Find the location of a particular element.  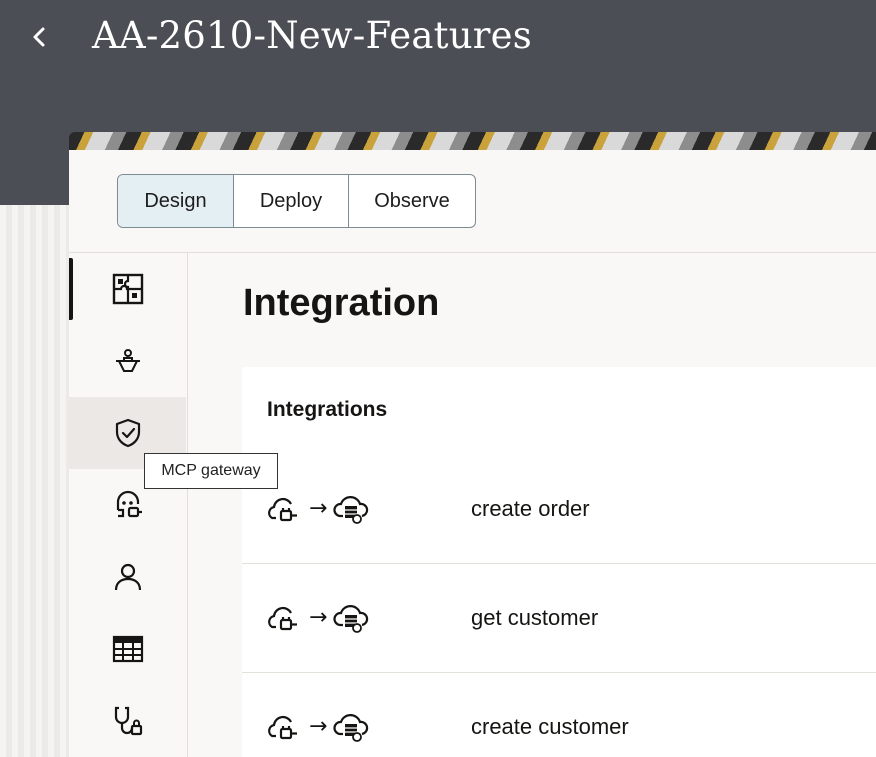

nav-item-users is located at coordinates (127, 577).